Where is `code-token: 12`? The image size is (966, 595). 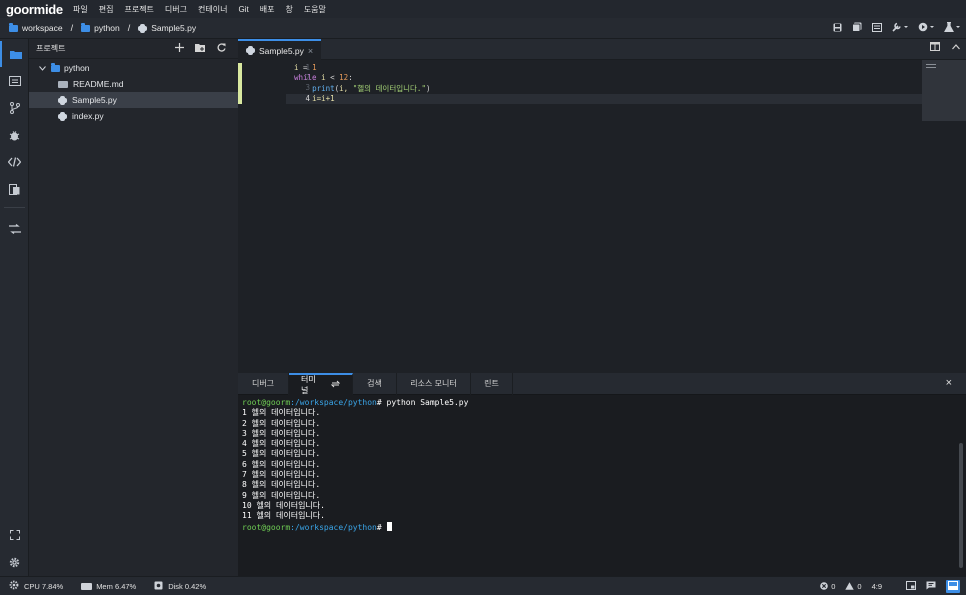
code-token: 12 is located at coordinates (344, 77).